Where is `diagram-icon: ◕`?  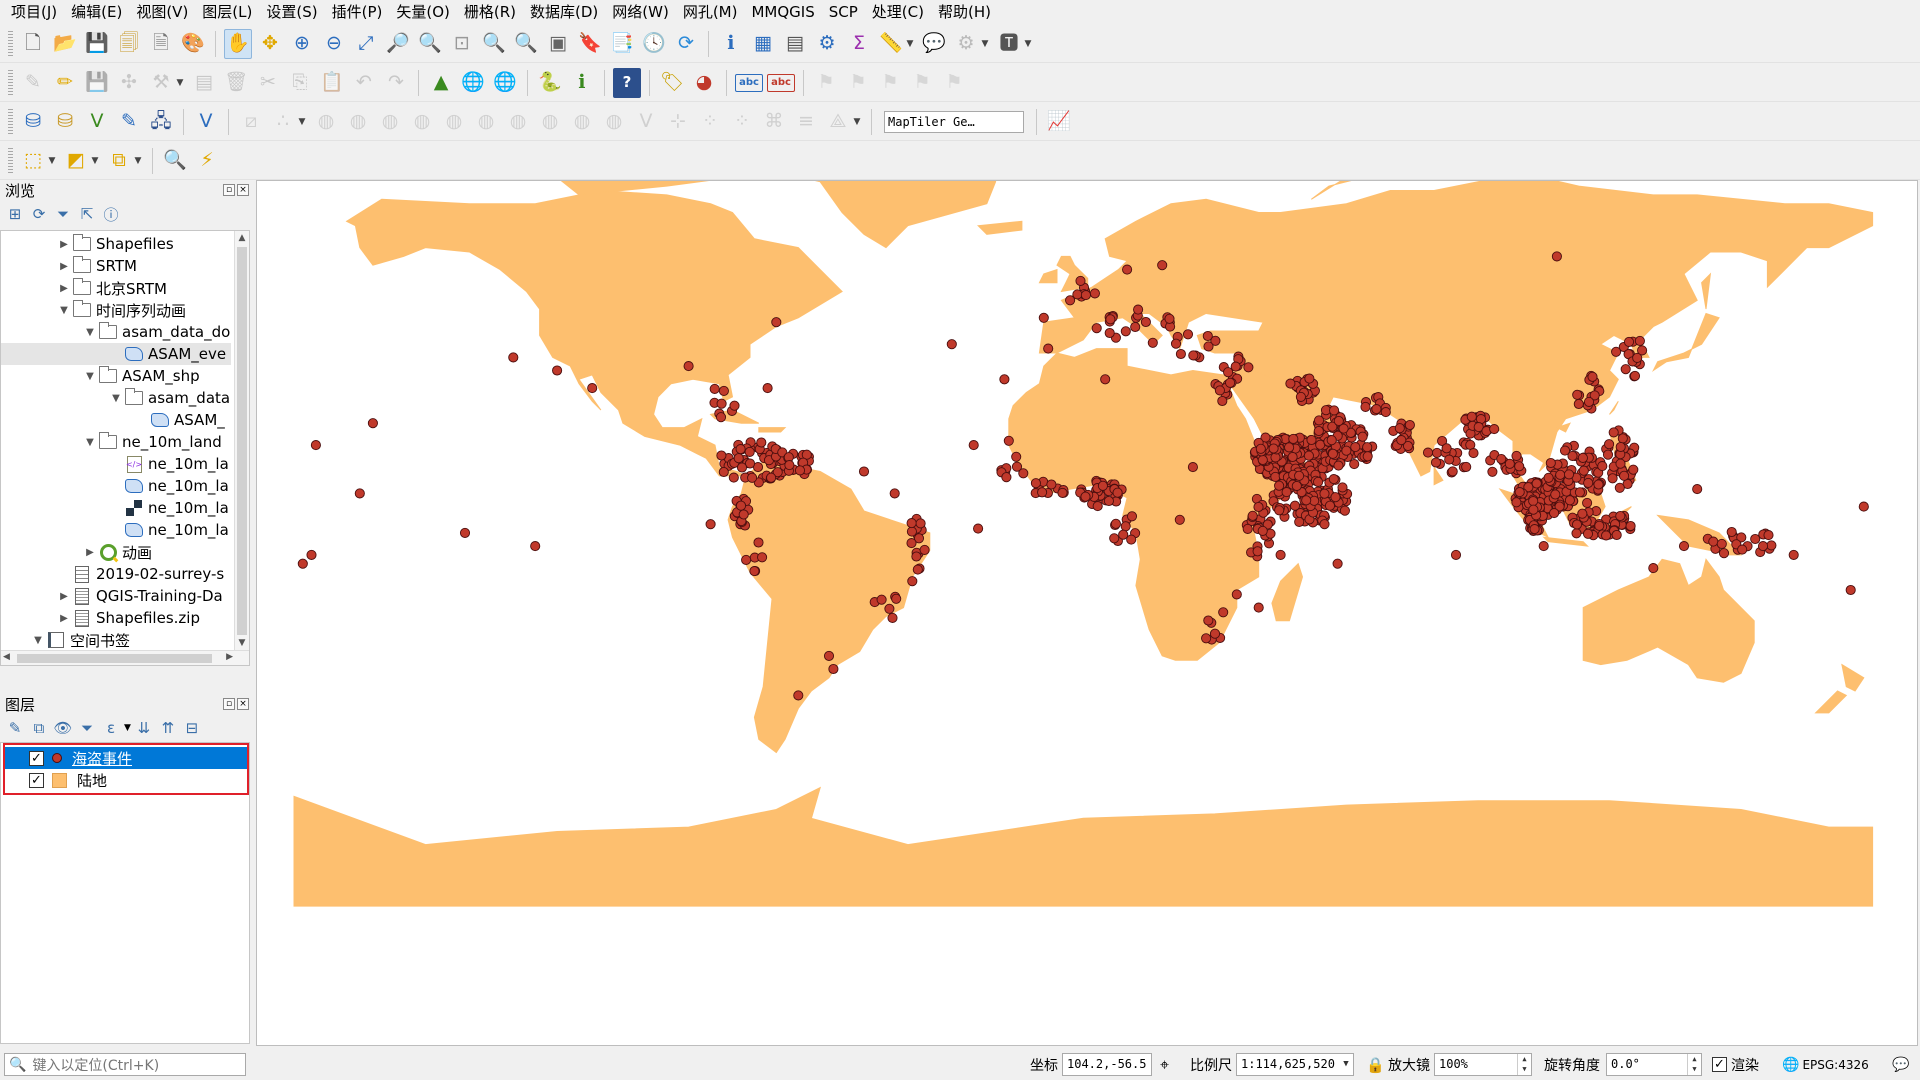
diagram-icon: ◕ is located at coordinates (704, 83).